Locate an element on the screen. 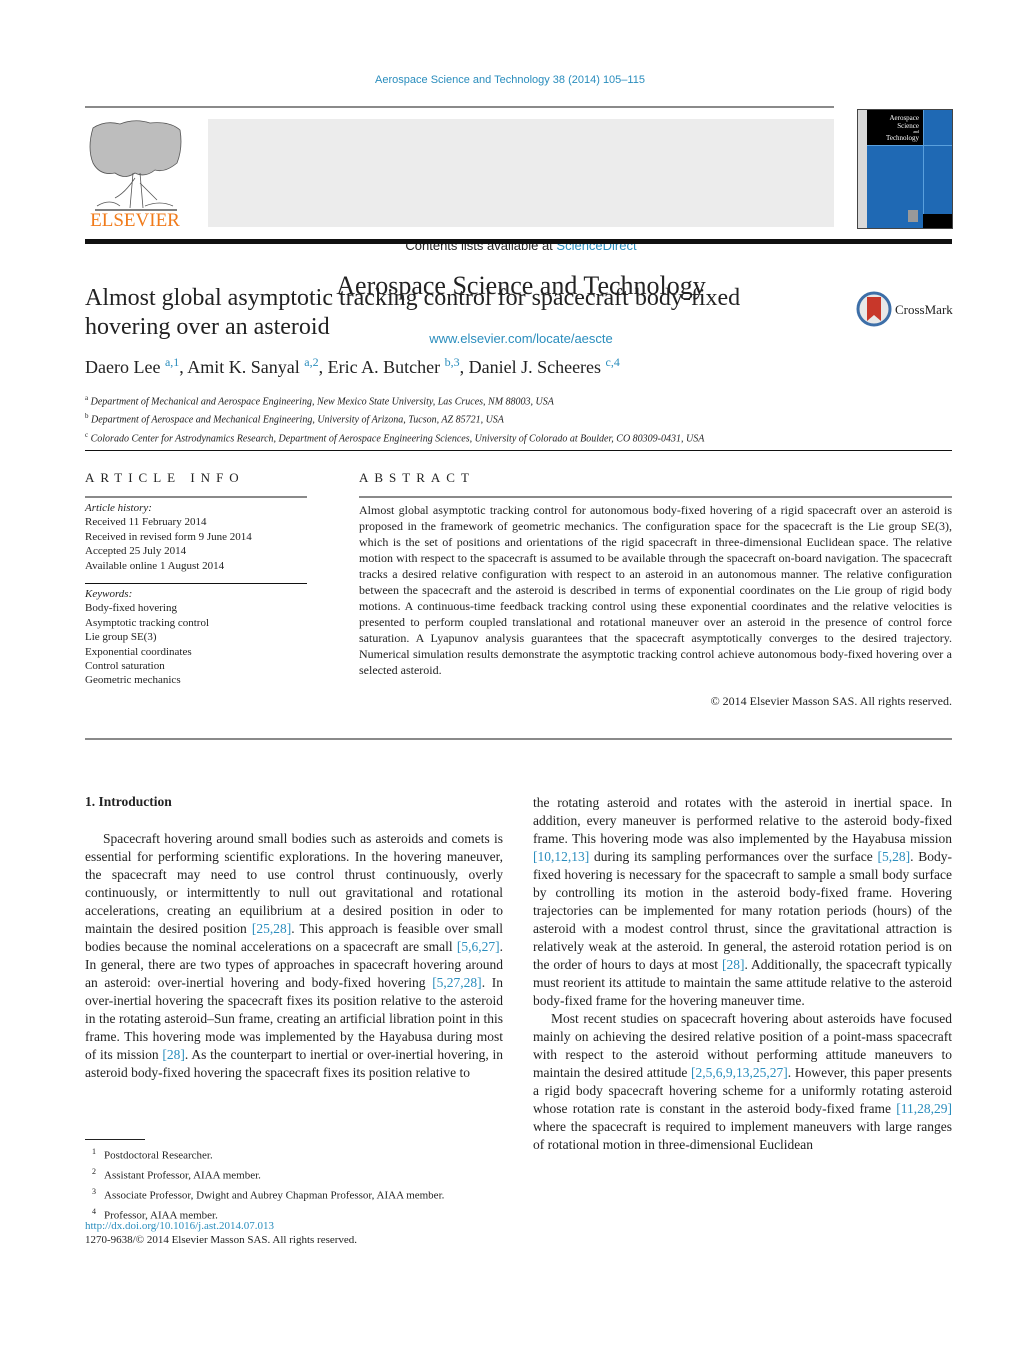 This screenshot has width=1020, height=1351. article-info-heading: ARTICLE INFO is located at coordinates (165, 477).